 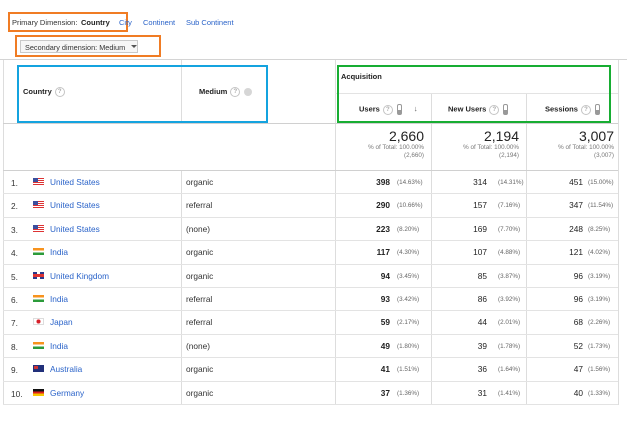 What do you see at coordinates (67, 393) in the screenshot?
I see `country-link: Germany` at bounding box center [67, 393].